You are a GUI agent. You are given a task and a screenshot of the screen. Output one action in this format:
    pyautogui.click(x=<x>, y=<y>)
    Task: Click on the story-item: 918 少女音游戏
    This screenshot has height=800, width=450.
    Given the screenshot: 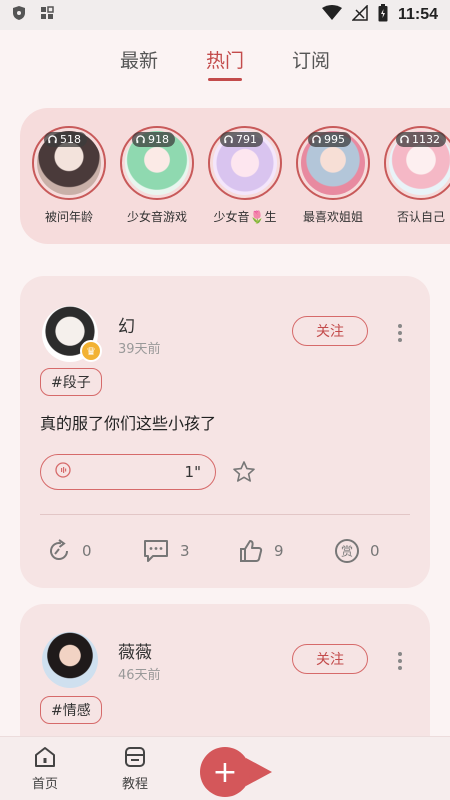 What is the action you would take?
    pyautogui.click(x=157, y=185)
    